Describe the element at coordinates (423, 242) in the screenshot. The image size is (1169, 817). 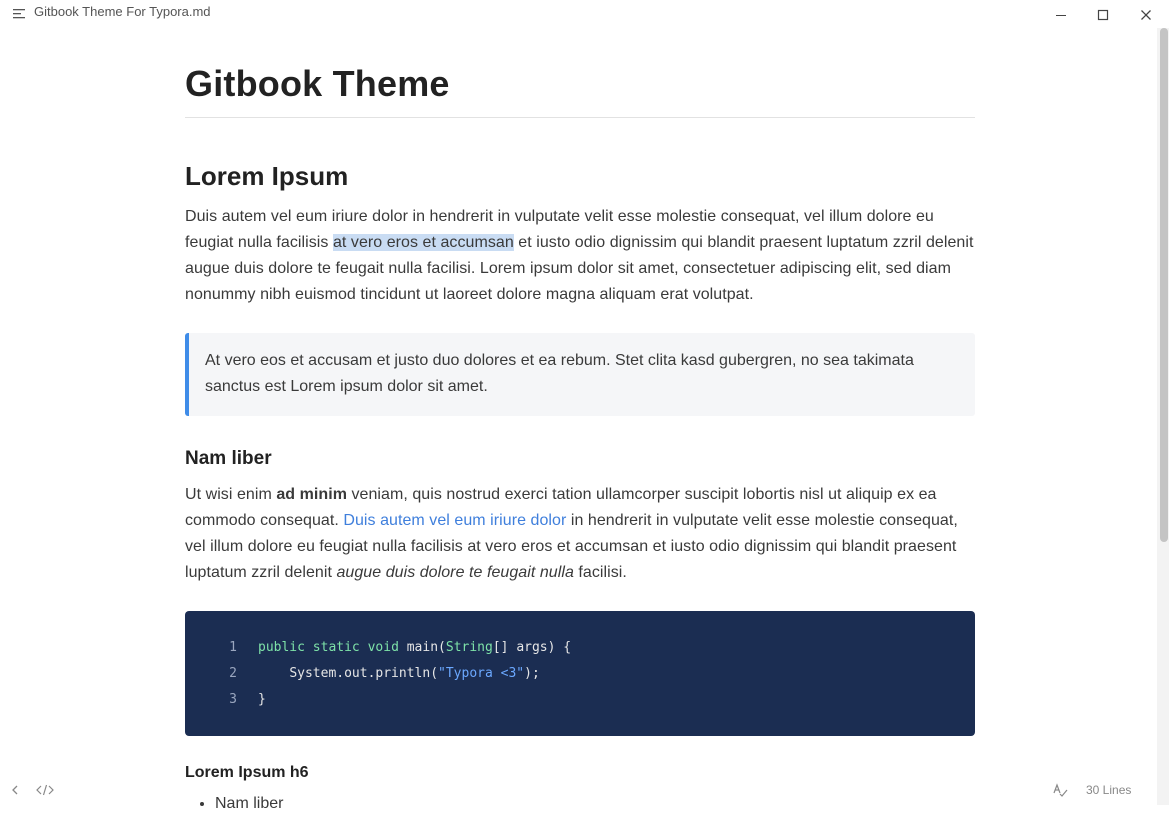
I see `selected-text: at vero eros et accumsan` at that location.